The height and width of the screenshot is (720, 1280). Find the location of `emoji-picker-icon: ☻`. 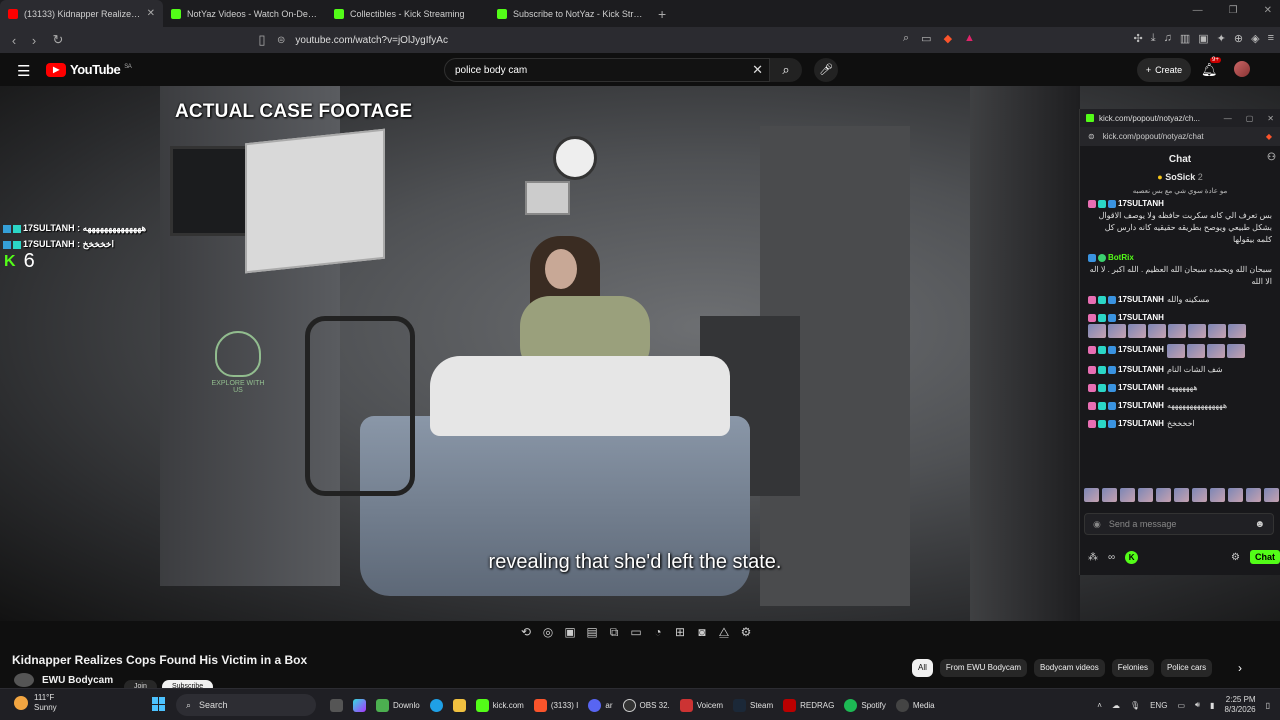

emoji-picker-icon: ☻ is located at coordinates (1259, 524).